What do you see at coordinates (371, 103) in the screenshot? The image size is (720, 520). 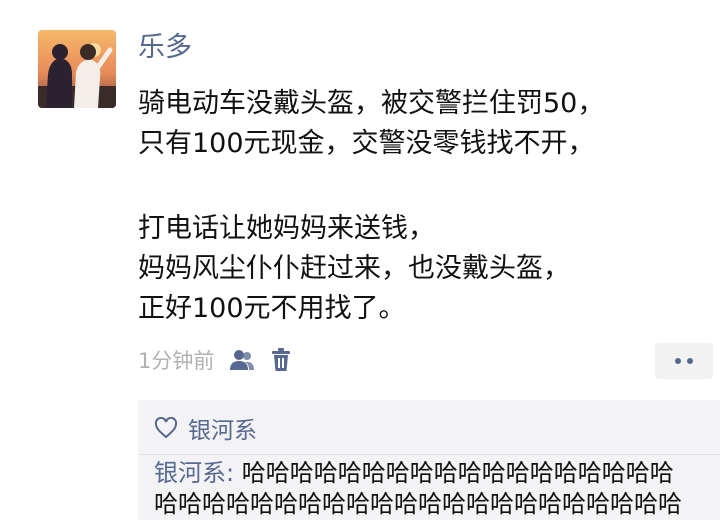 I see `post-line: 骑电动车没戴头盔，被交警拦住罚50，` at bounding box center [371, 103].